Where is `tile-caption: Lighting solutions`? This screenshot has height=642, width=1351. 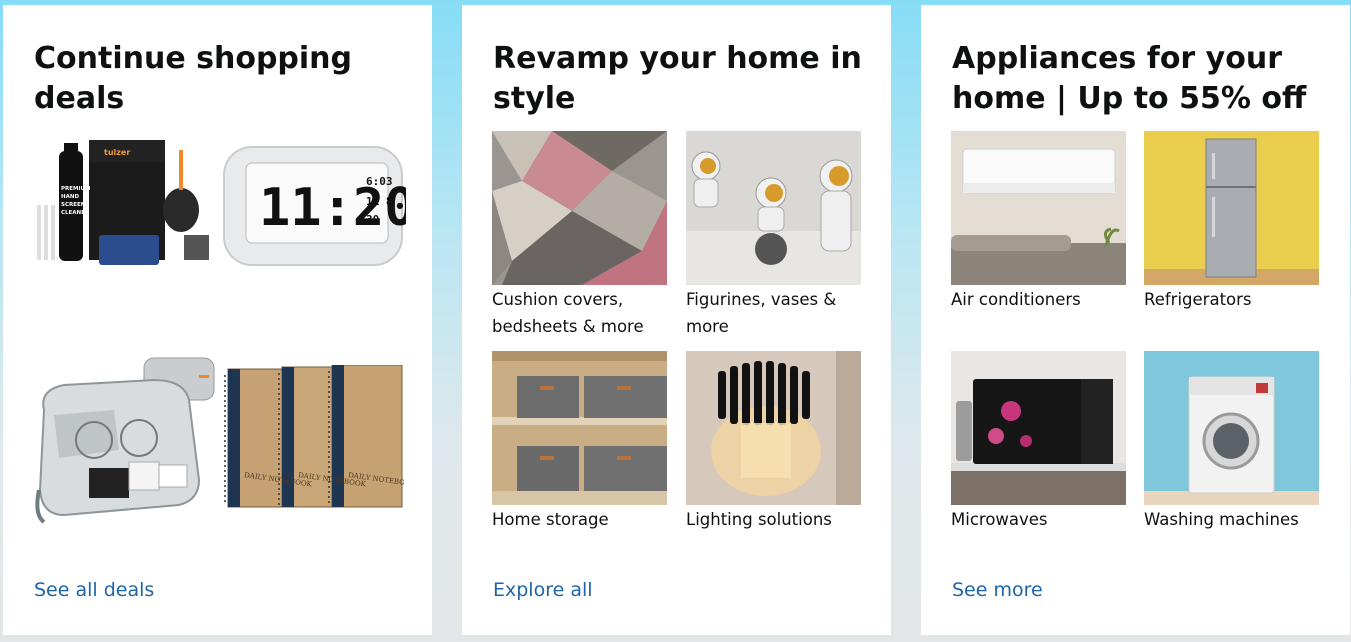
tile-caption: Lighting solutions is located at coordinates (759, 519).